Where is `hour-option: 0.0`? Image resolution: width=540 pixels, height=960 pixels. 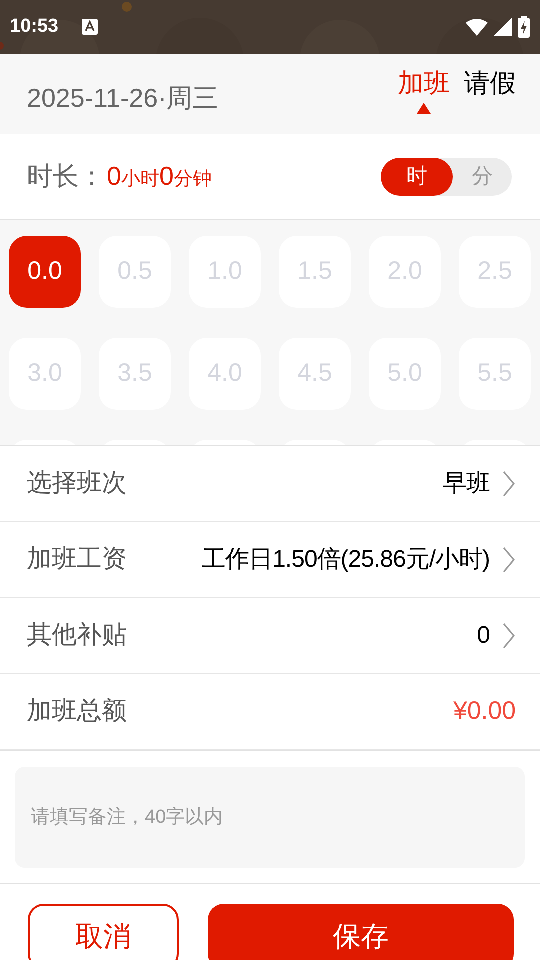 hour-option: 0.0 is located at coordinates (45, 272).